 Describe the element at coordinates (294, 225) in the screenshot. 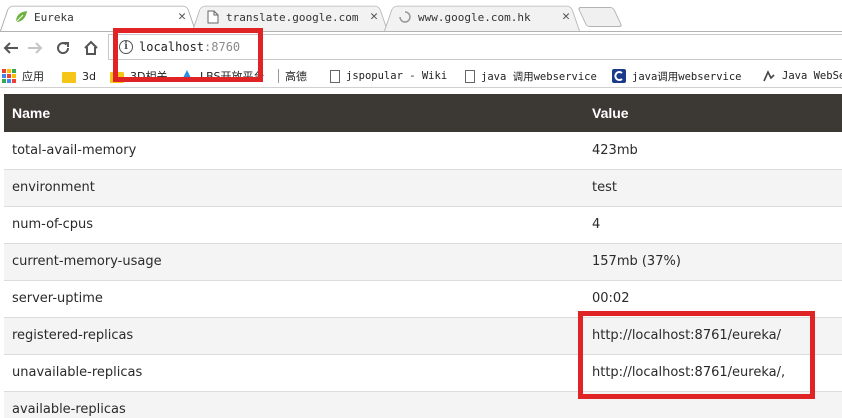

I see `row-name: num-of-cpus` at that location.